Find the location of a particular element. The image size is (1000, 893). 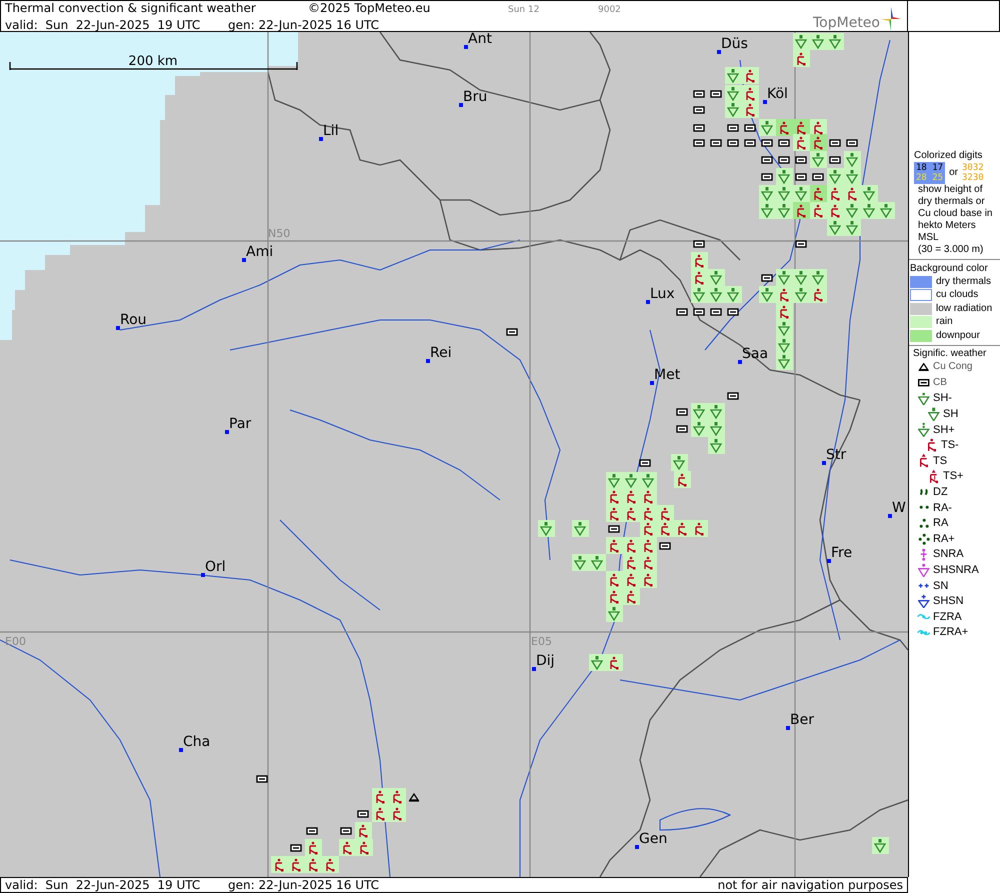

freezing-rain-icon is located at coordinates (924, 617).